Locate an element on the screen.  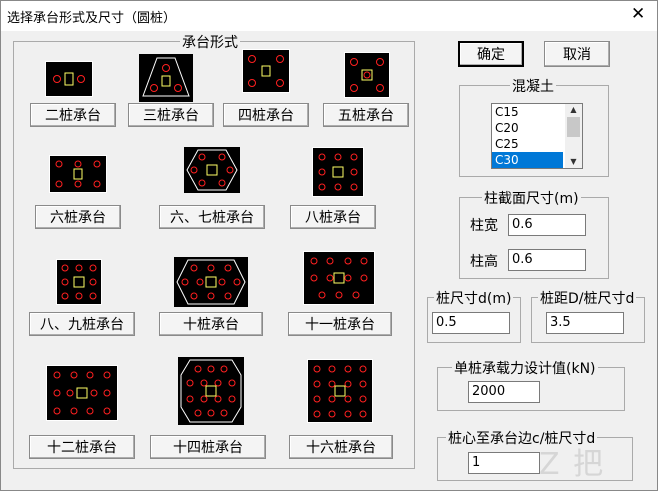
concrete-scrollbar: ▲ ▼ is located at coordinates (573, 136).